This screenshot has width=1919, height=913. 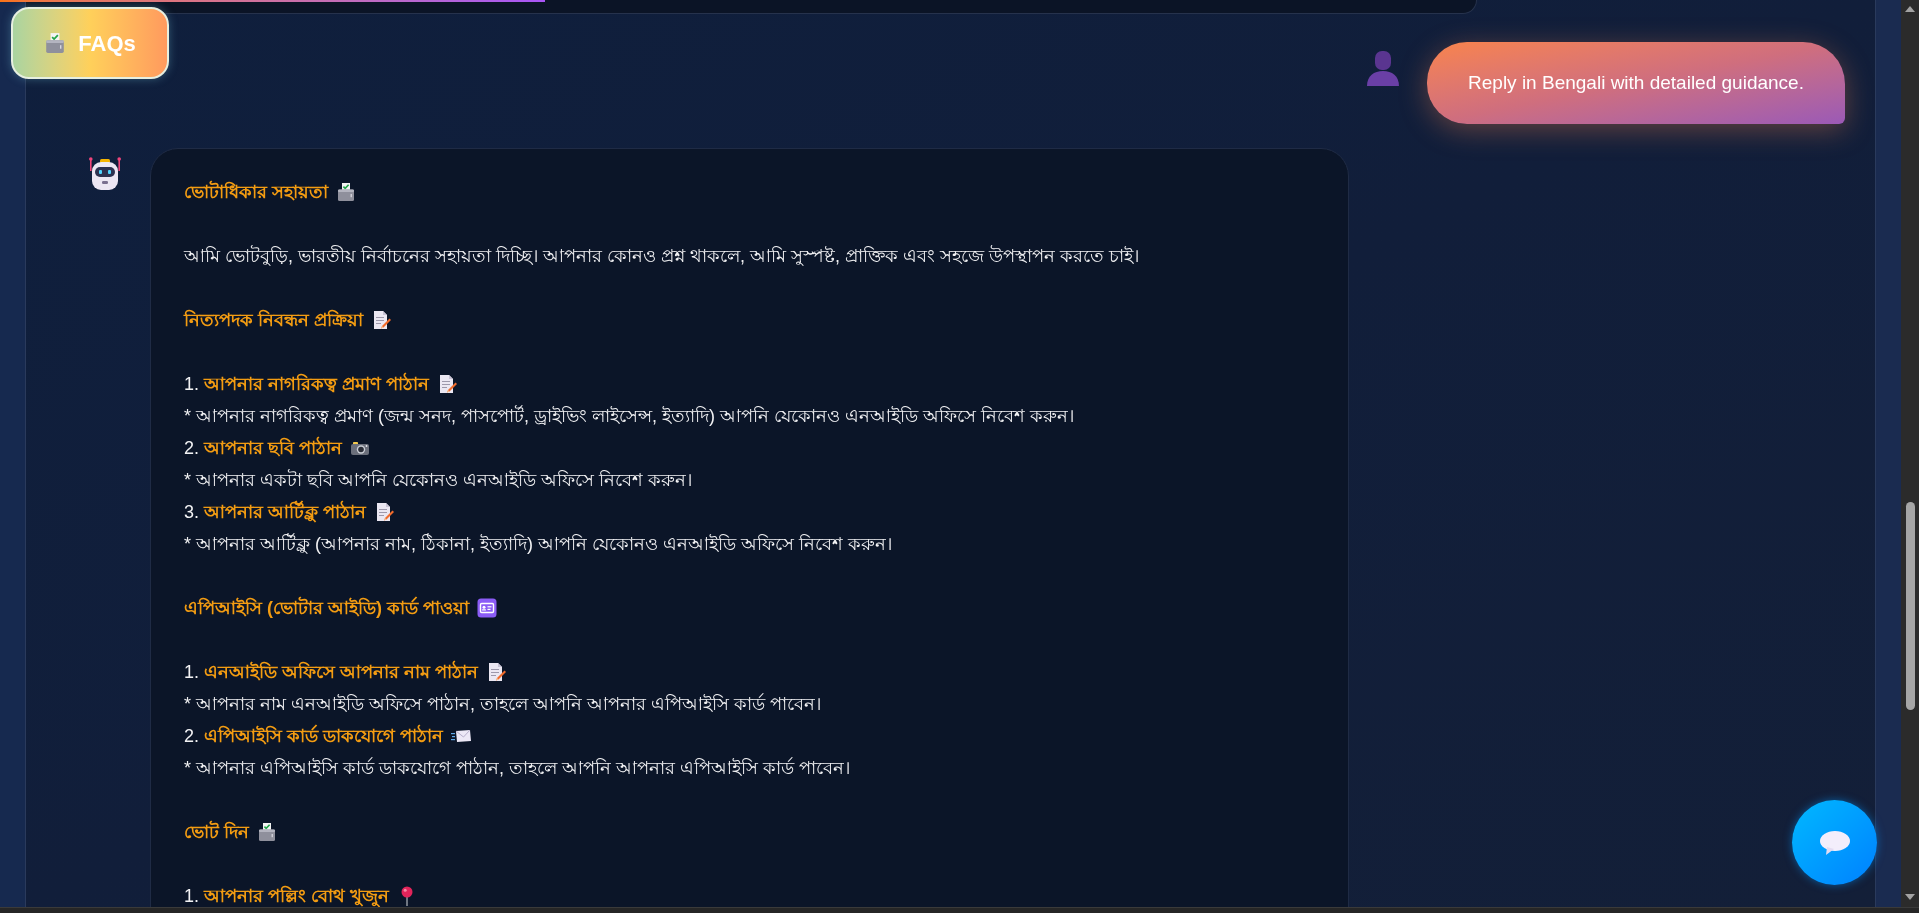 What do you see at coordinates (1383, 68) in the screenshot?
I see `user-avatar-icon` at bounding box center [1383, 68].